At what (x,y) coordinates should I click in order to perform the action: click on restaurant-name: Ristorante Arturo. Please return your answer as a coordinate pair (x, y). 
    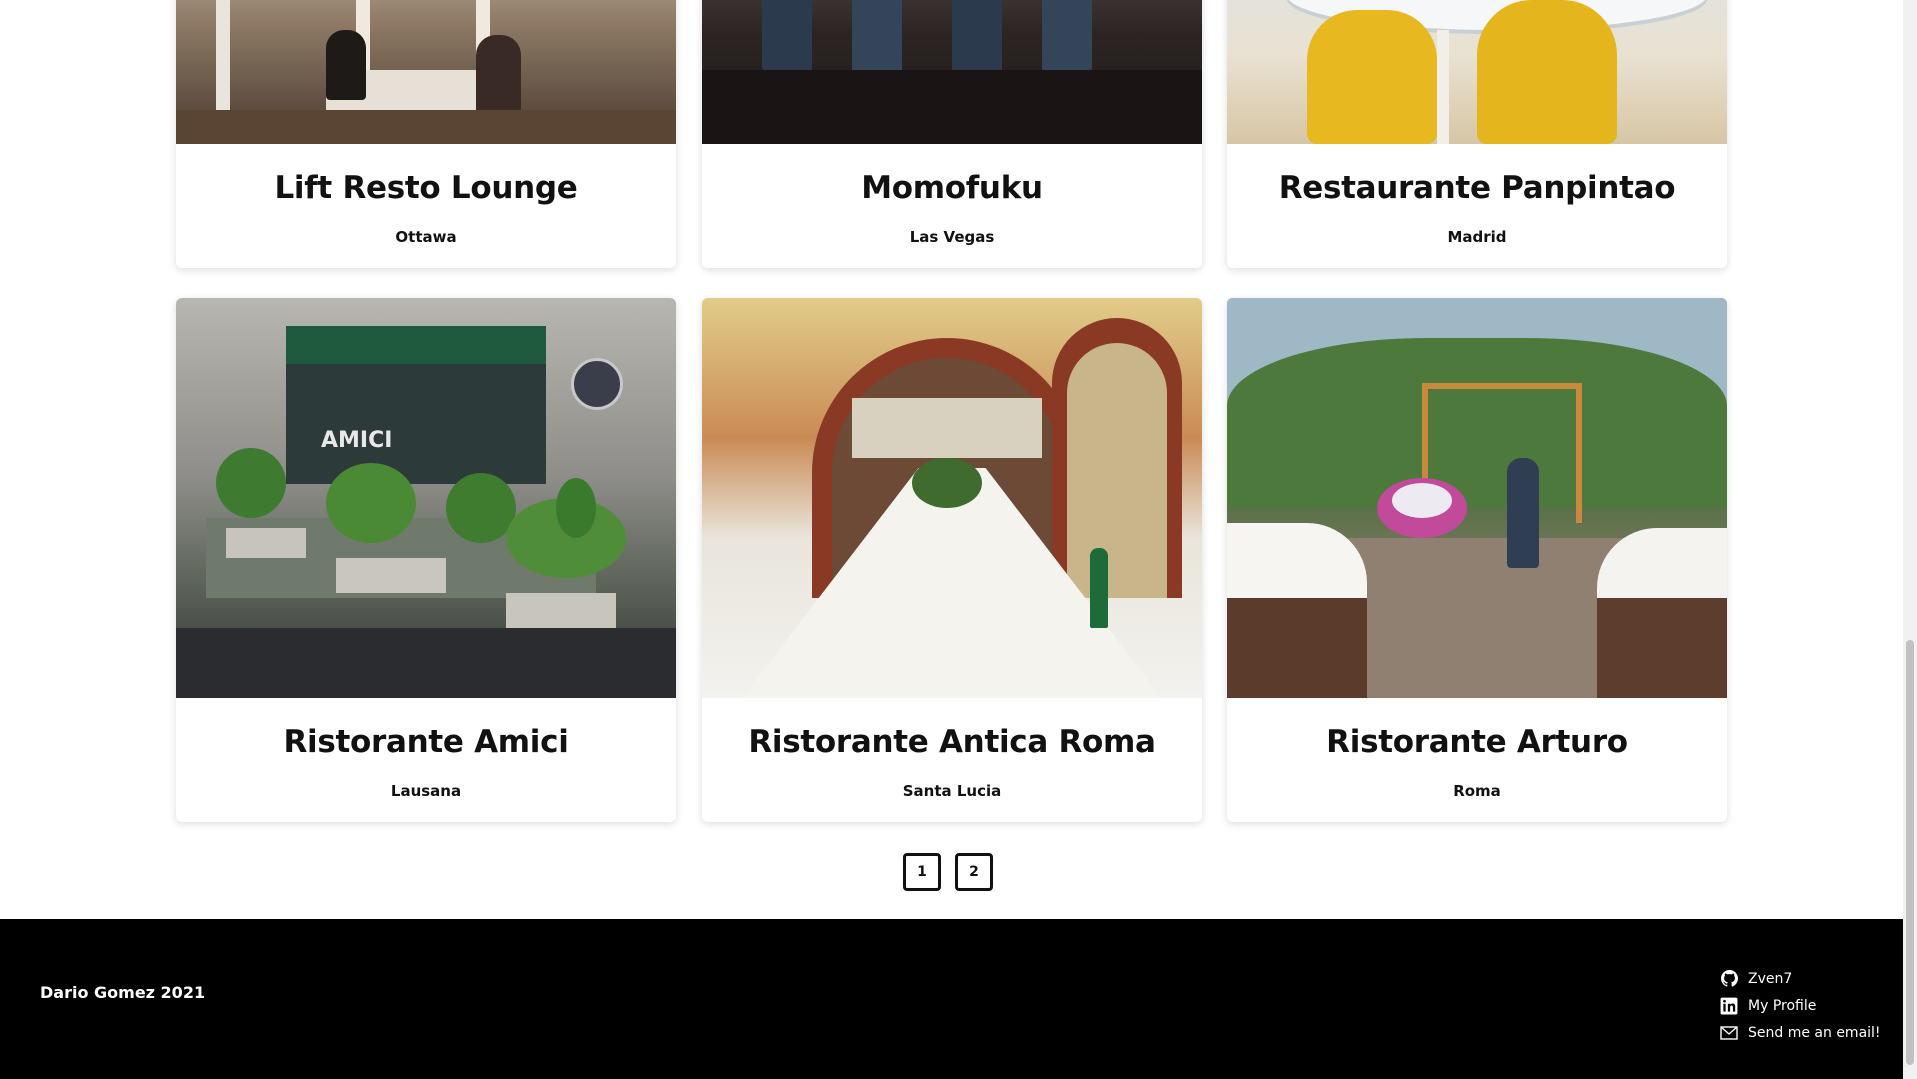
    Looking at the image, I should click on (1477, 742).